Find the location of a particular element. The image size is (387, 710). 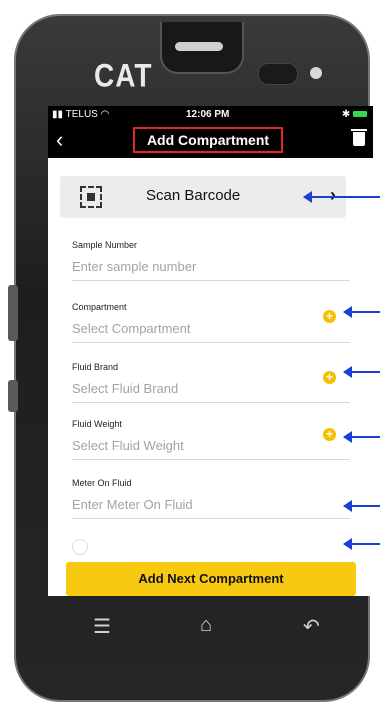

battery-icon is located at coordinates (360, 114).